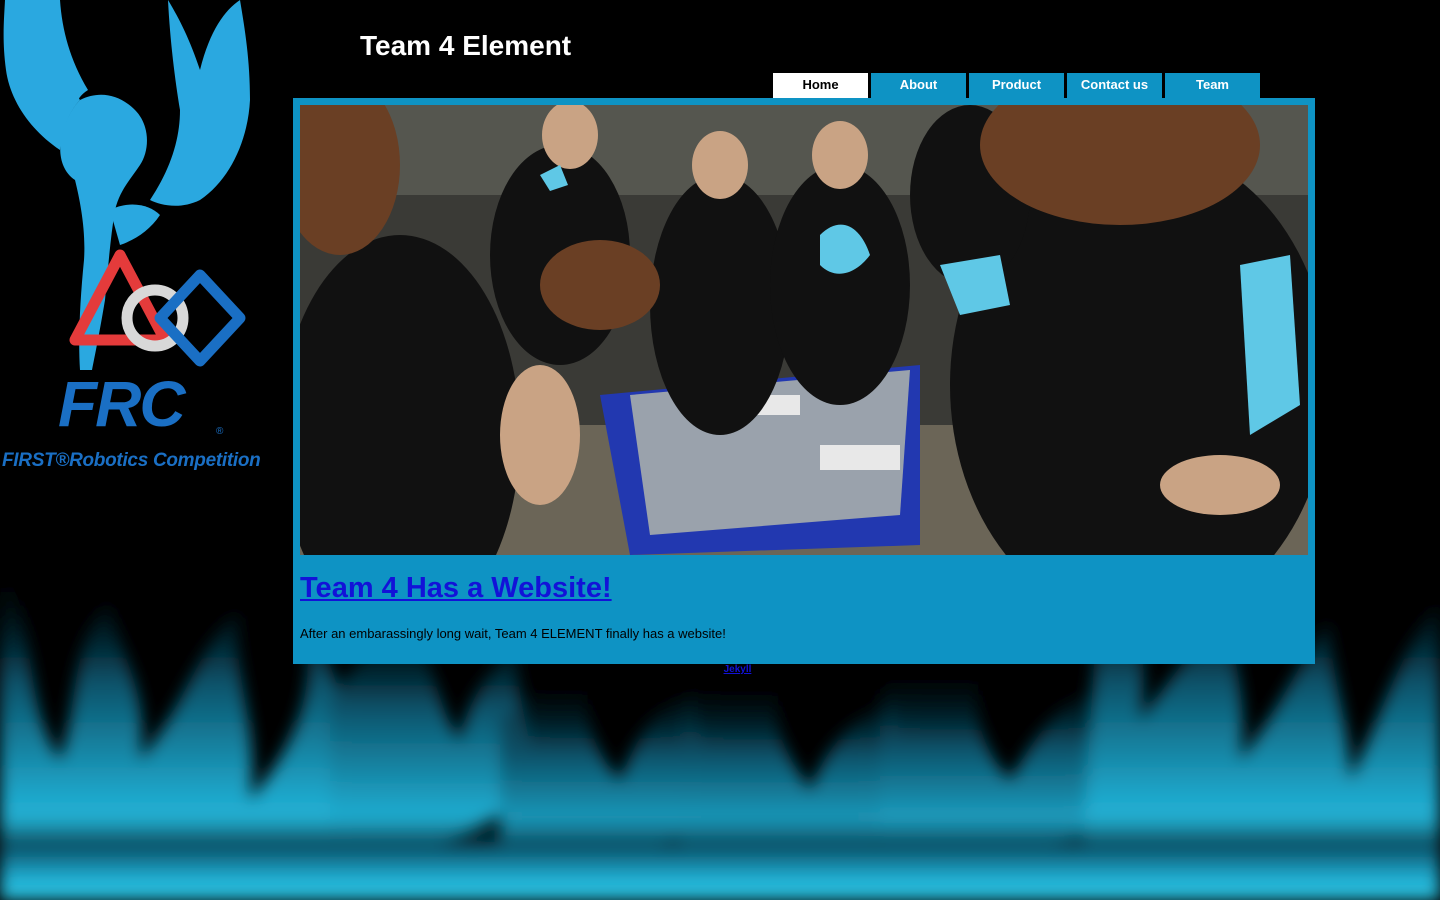  What do you see at coordinates (1212, 85) in the screenshot?
I see `nav-team: Team` at bounding box center [1212, 85].